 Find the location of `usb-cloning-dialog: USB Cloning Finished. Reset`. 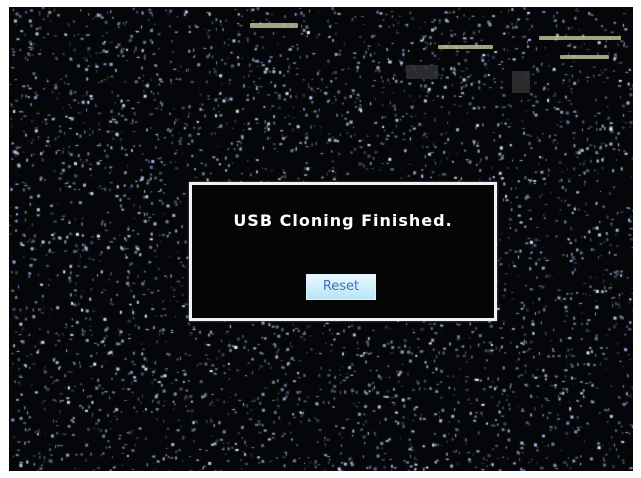

usb-cloning-dialog: USB Cloning Finished. Reset is located at coordinates (343, 251).